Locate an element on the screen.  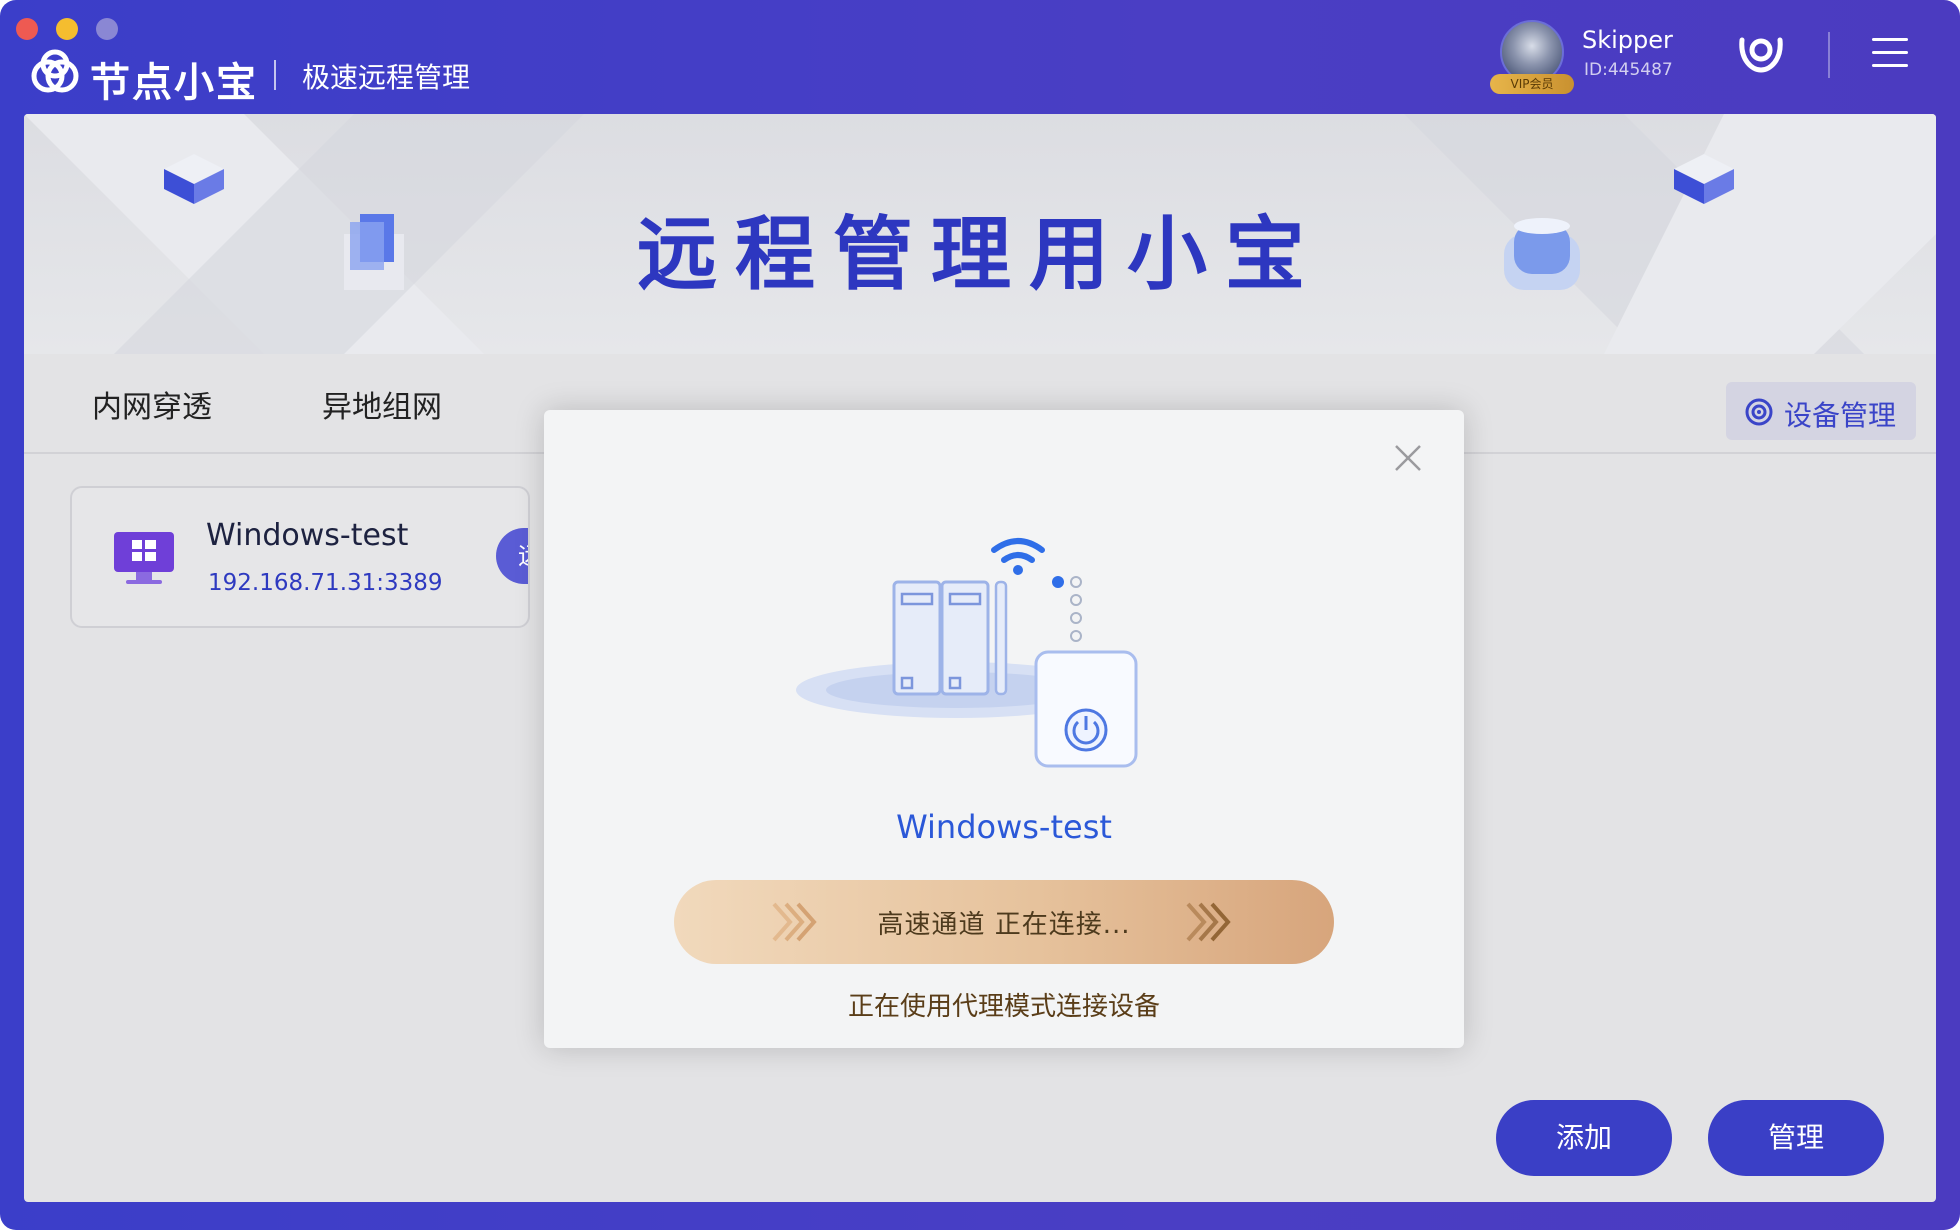
device-address: 192.168.71.31:3389 is located at coordinates (325, 583).